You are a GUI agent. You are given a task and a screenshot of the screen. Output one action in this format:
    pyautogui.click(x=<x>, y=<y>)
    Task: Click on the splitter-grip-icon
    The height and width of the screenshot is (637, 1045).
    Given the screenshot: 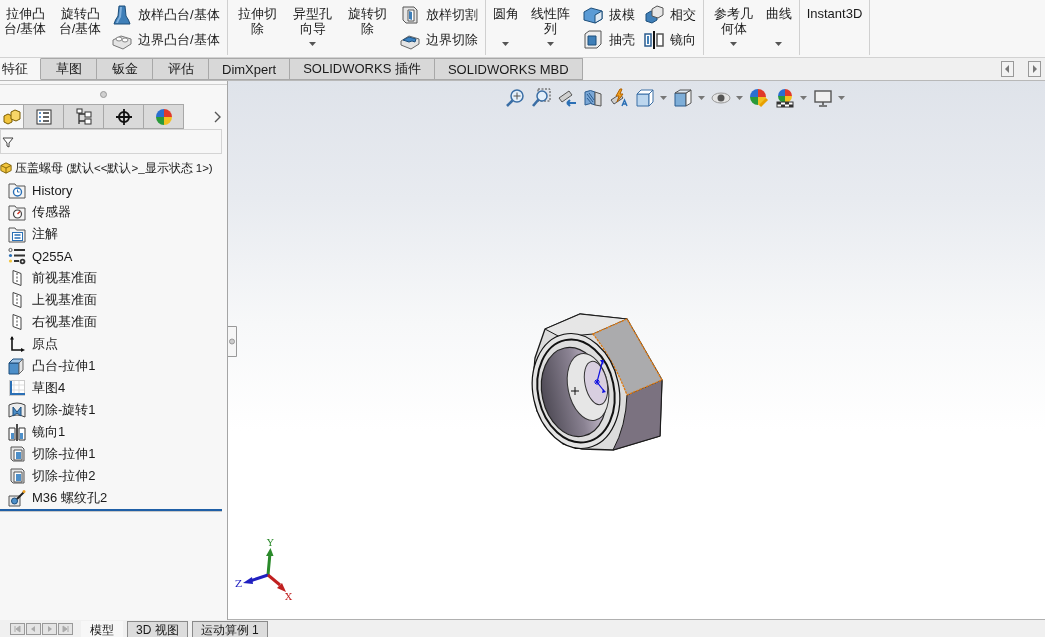 What is the action you would take?
    pyautogui.click(x=103, y=94)
    